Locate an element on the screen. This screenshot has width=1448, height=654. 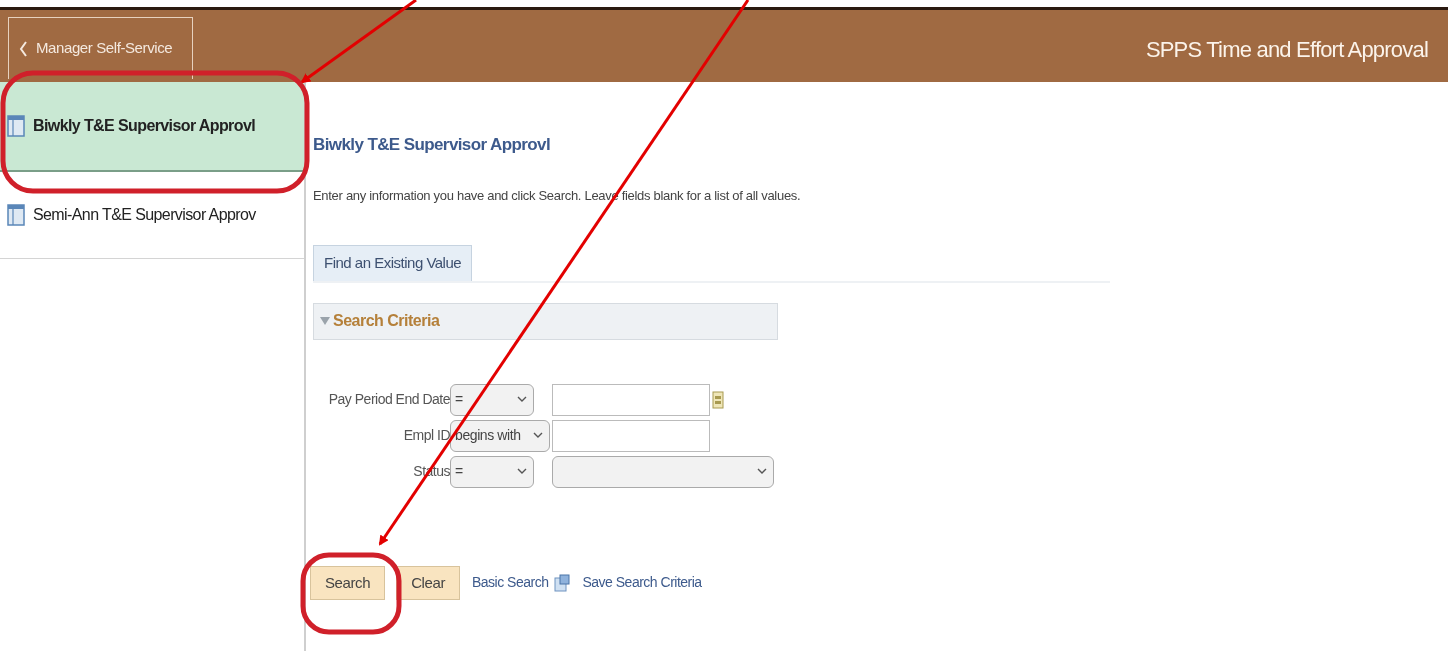
link: Basic Search is located at coordinates (510, 583).